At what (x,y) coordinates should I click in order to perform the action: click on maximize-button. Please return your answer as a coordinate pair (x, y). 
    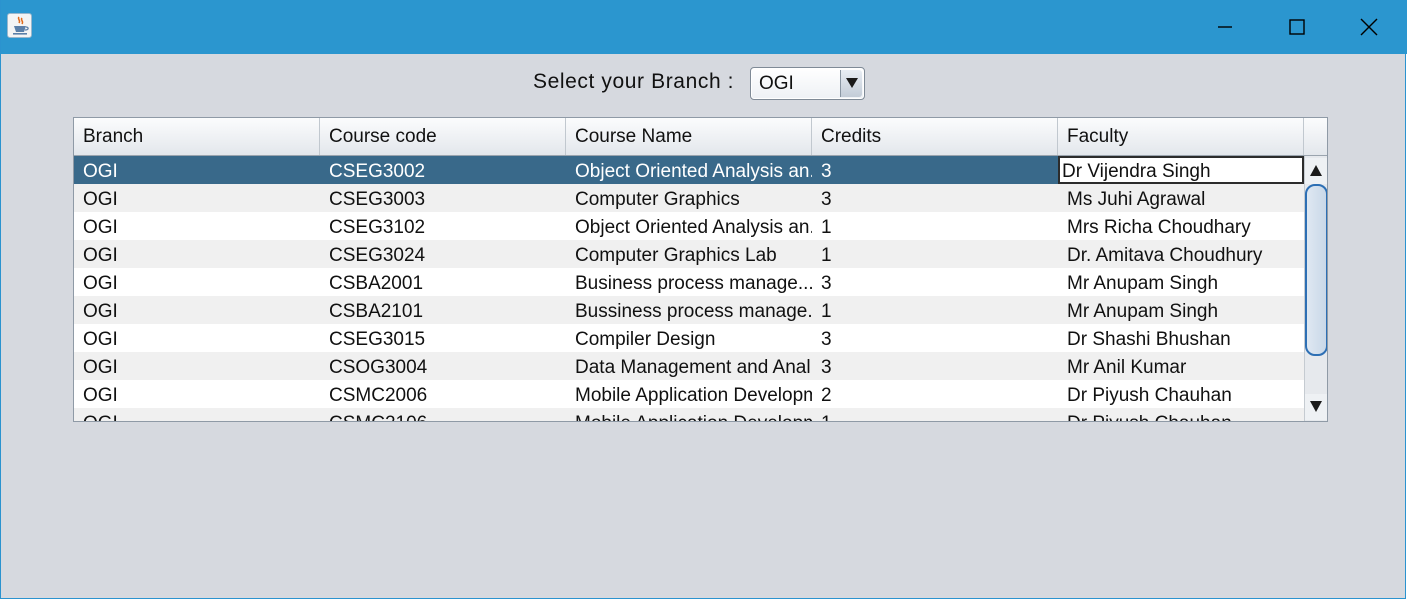
    Looking at the image, I should click on (1297, 27).